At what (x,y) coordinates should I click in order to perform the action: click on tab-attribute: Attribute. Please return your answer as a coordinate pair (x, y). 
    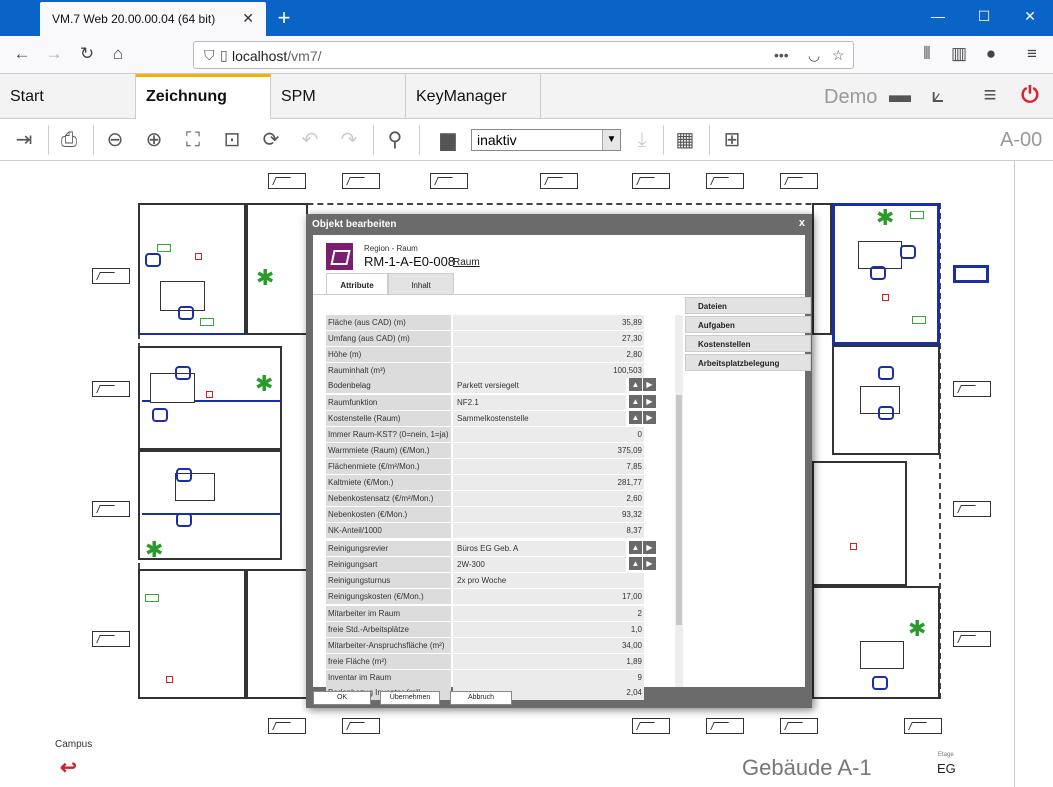
    Looking at the image, I should click on (357, 284).